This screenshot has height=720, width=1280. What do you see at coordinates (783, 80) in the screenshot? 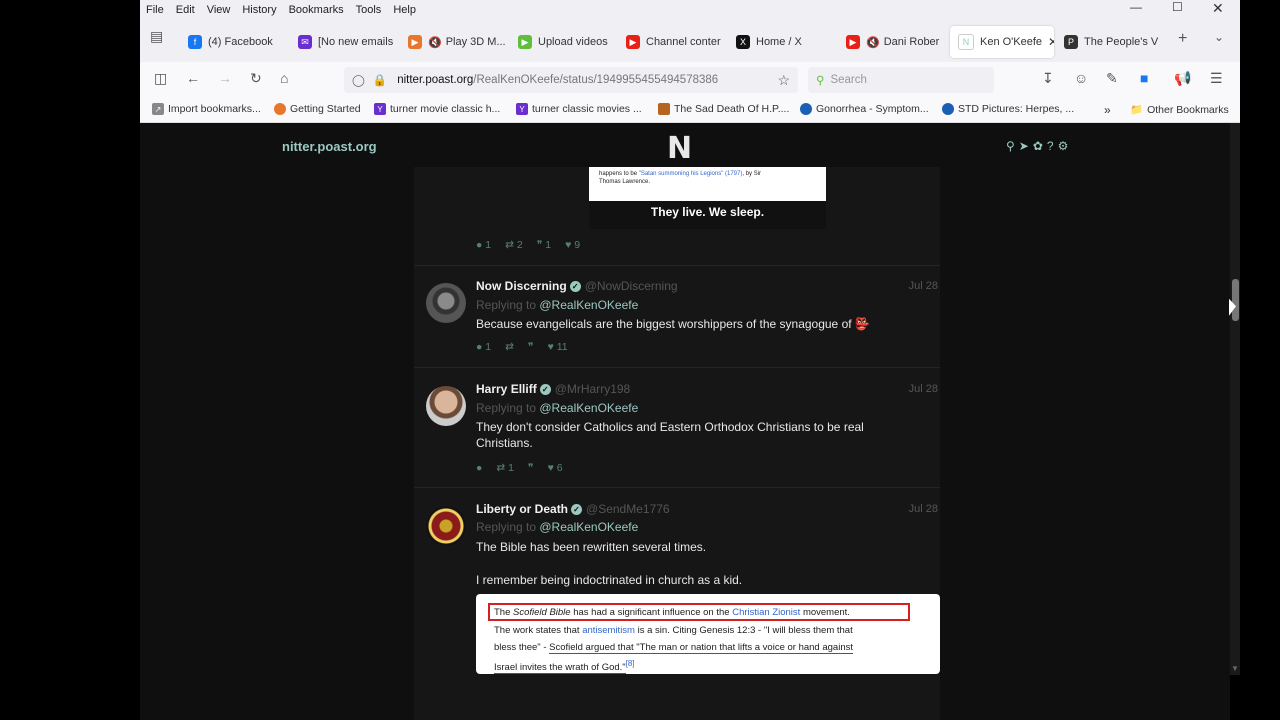
I see `bookmark-star-icon: ☆` at bounding box center [783, 80].